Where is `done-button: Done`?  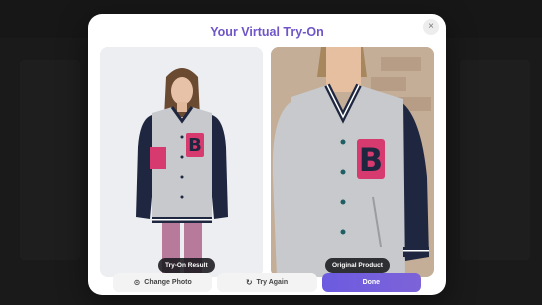 done-button: Done is located at coordinates (371, 282).